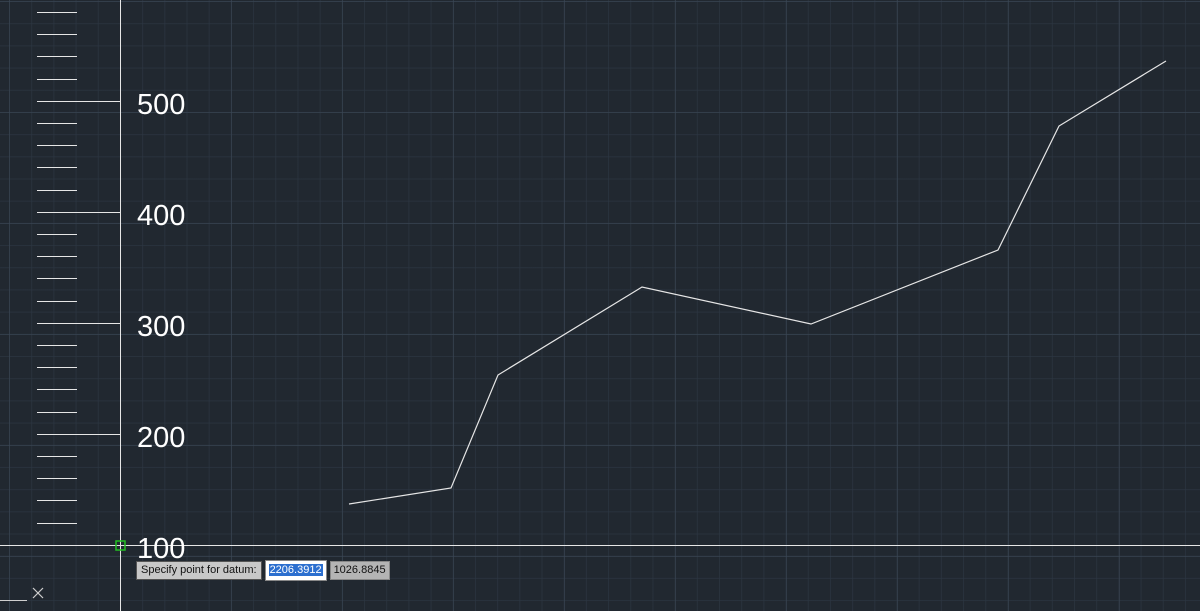 This screenshot has width=1200, height=611. I want to click on axis-label-300: 300, so click(161, 327).